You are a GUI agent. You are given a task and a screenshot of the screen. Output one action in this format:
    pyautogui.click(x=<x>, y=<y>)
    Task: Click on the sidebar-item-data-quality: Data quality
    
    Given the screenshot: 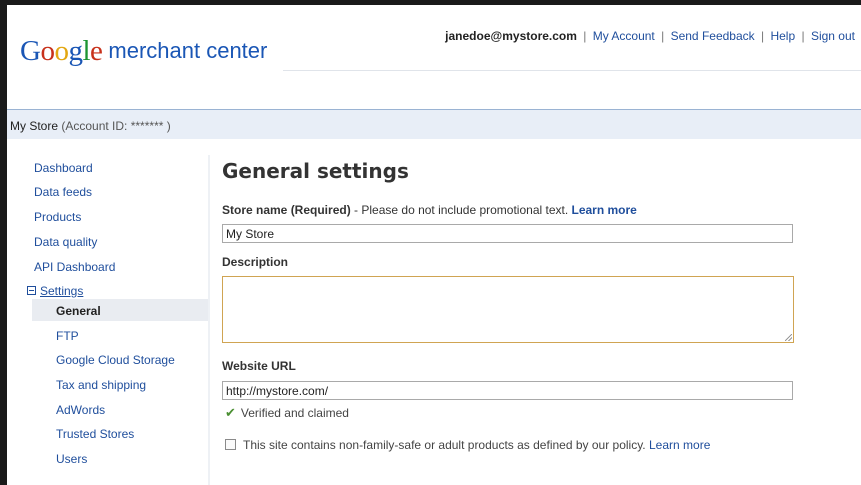 What is the action you would take?
    pyautogui.click(x=65, y=242)
    